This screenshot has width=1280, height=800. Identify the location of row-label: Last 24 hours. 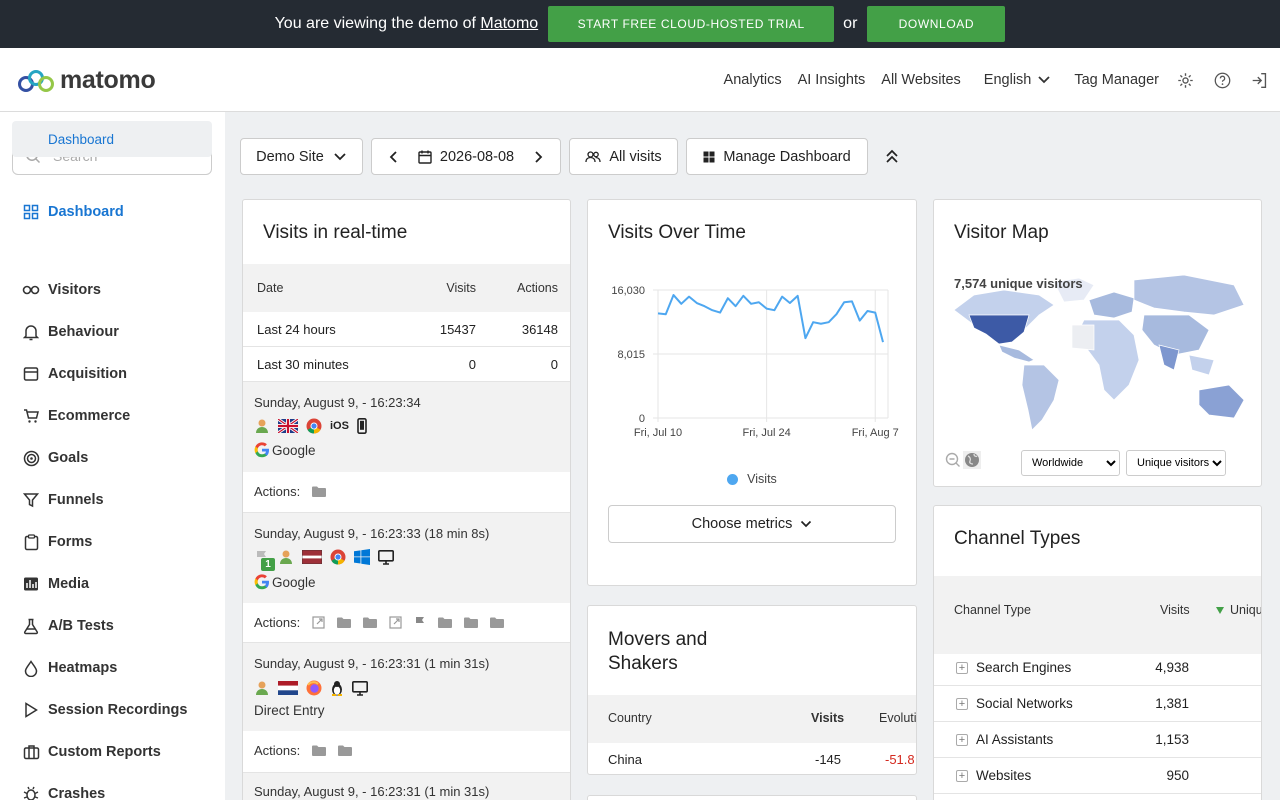
(296, 329).